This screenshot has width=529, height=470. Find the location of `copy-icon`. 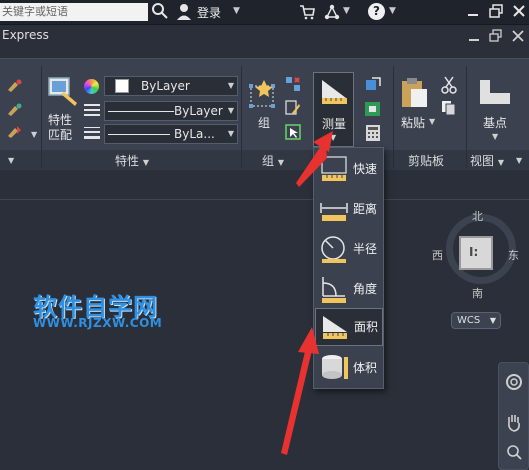

copy-icon is located at coordinates (449, 108).